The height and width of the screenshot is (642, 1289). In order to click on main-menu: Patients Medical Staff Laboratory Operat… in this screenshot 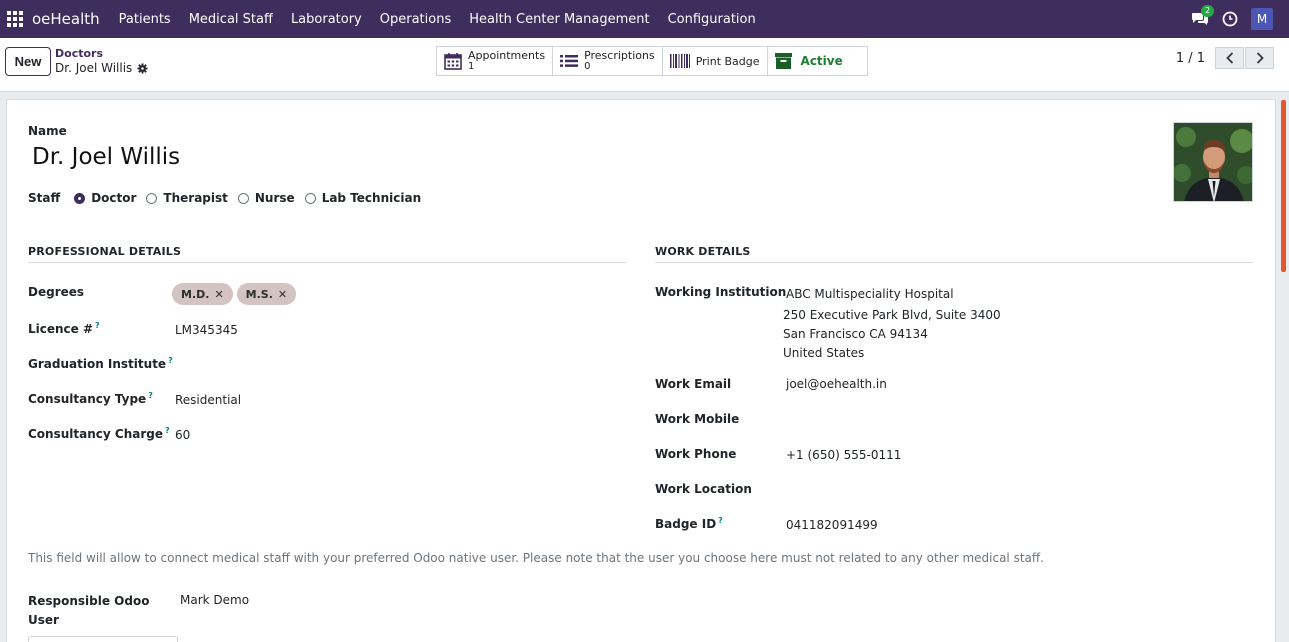, I will do `click(437, 19)`.